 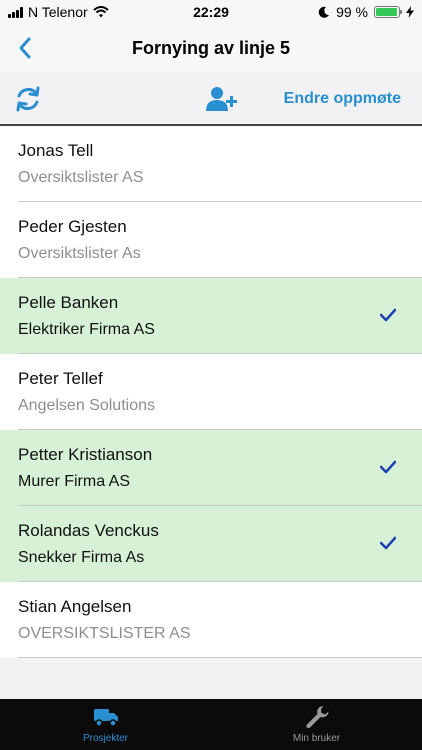 I want to click on attendee-company: Oversiktslister As, so click(x=79, y=253).